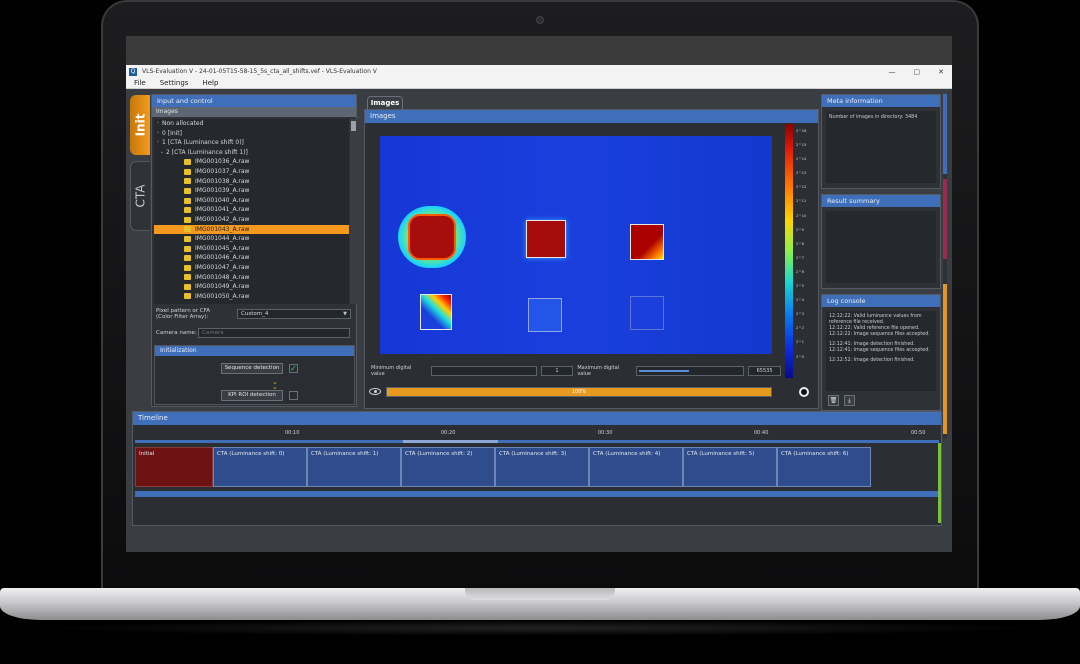 The image size is (1080, 664). What do you see at coordinates (251, 287) in the screenshot?
I see `image-file-item: IMG001049_A.raw` at bounding box center [251, 287].